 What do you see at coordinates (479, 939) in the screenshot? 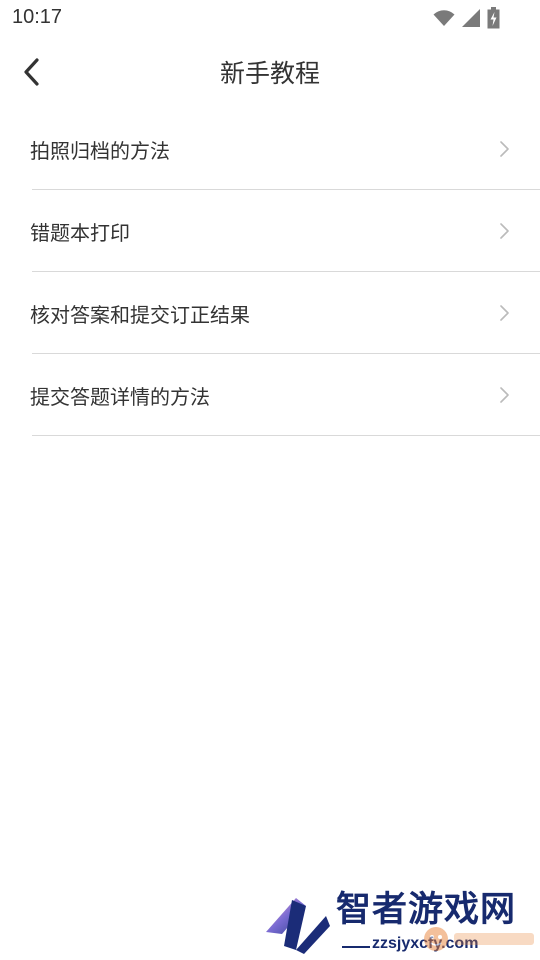
I see `watermark-stamp-icon` at bounding box center [479, 939].